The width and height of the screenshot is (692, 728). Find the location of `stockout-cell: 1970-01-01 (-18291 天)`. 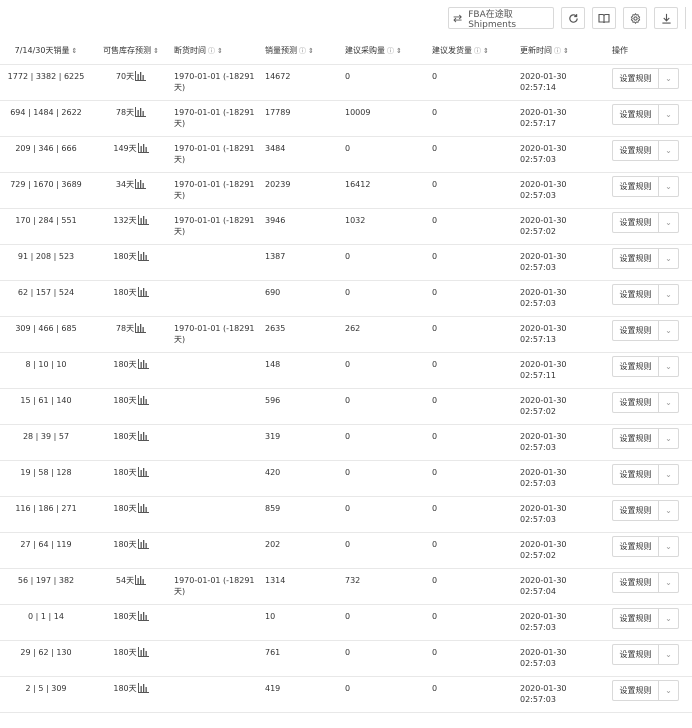

stockout-cell: 1970-01-01 (-18291 天) is located at coordinates (215, 586).